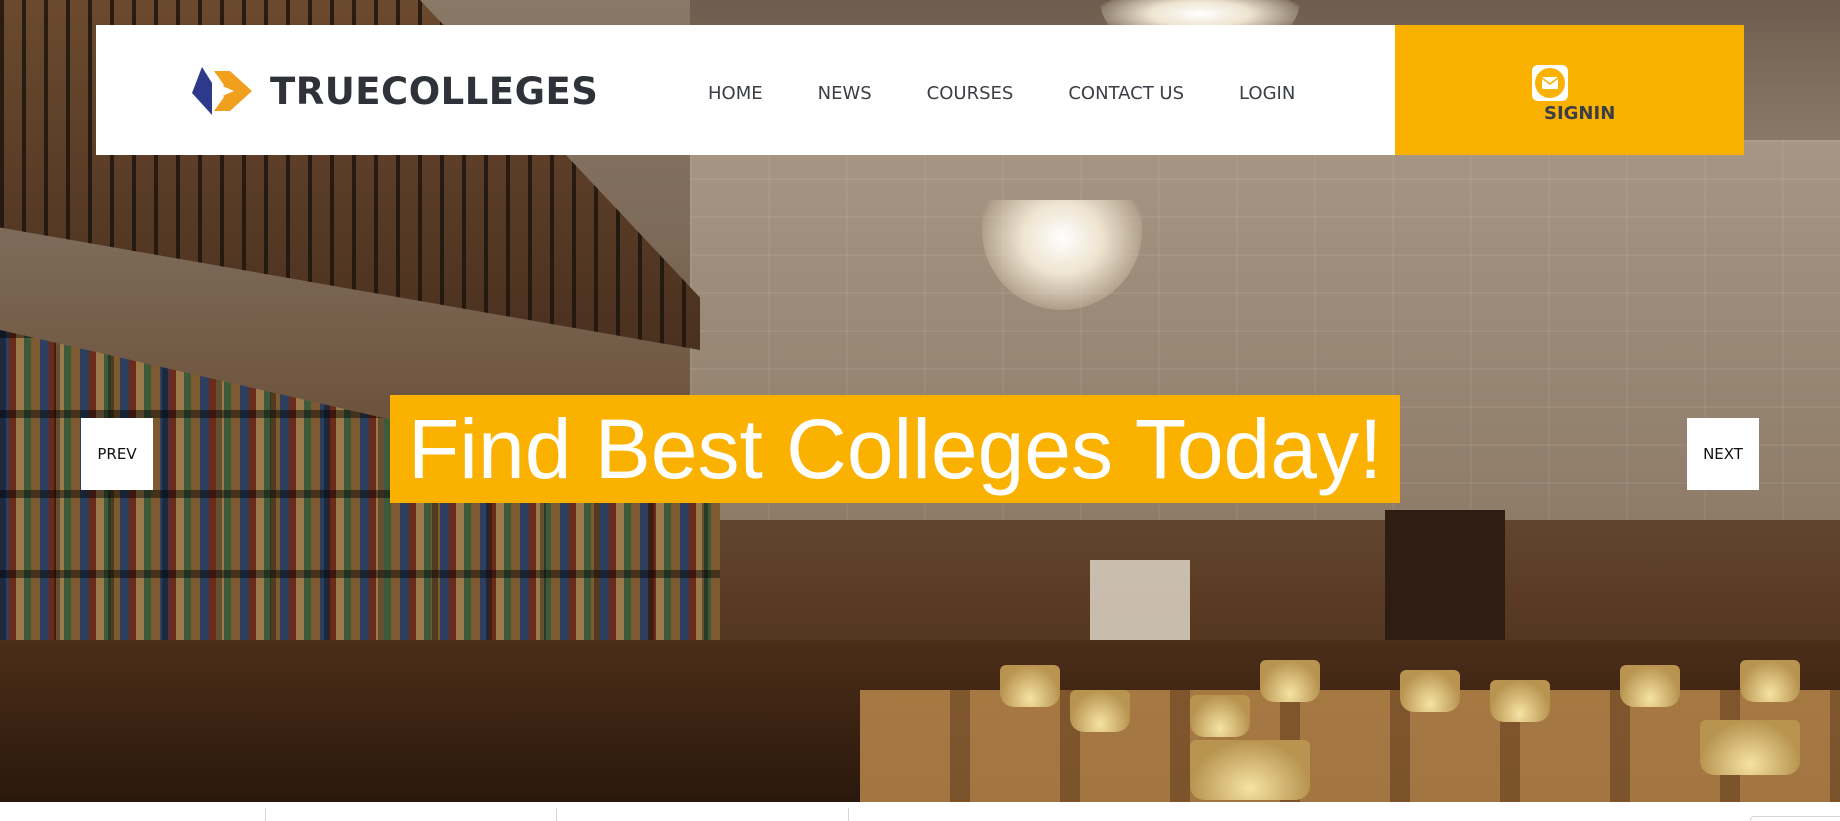 The height and width of the screenshot is (821, 1840). Describe the element at coordinates (434, 91) in the screenshot. I see `brand-name: TRUECOLLEGES` at that location.